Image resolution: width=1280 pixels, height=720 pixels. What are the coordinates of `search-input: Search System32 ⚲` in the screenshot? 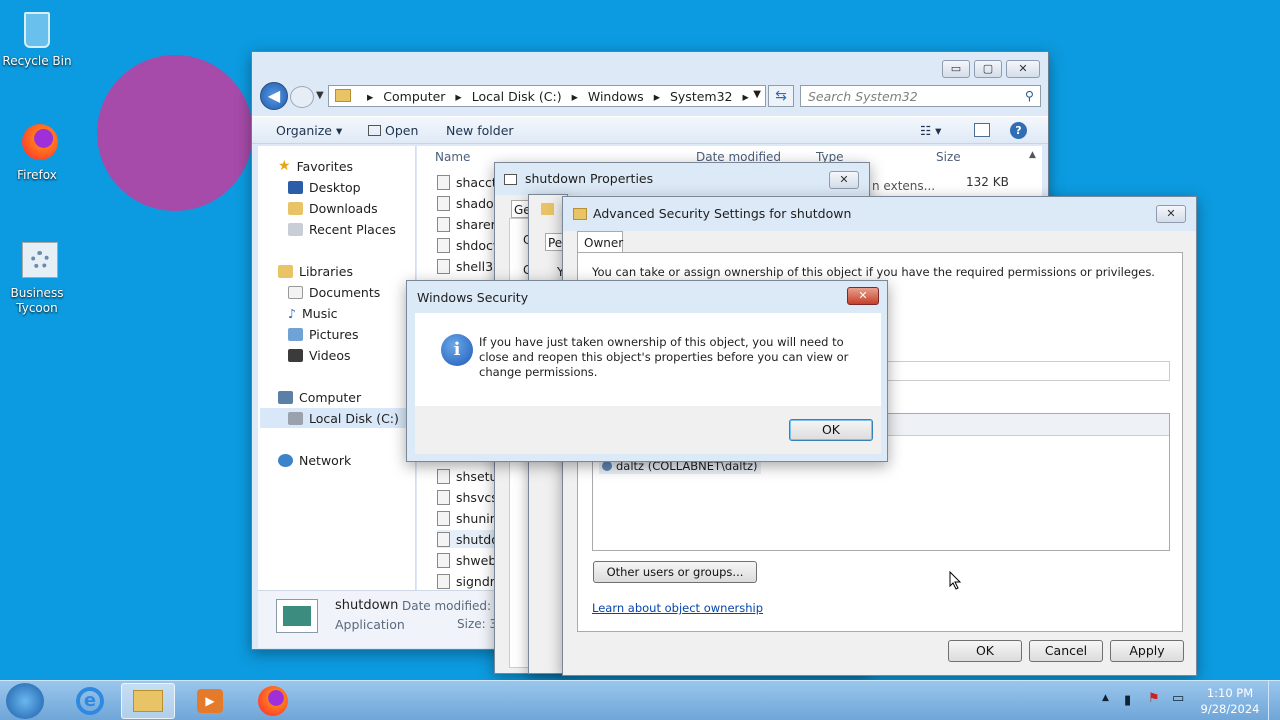 It's located at (920, 96).